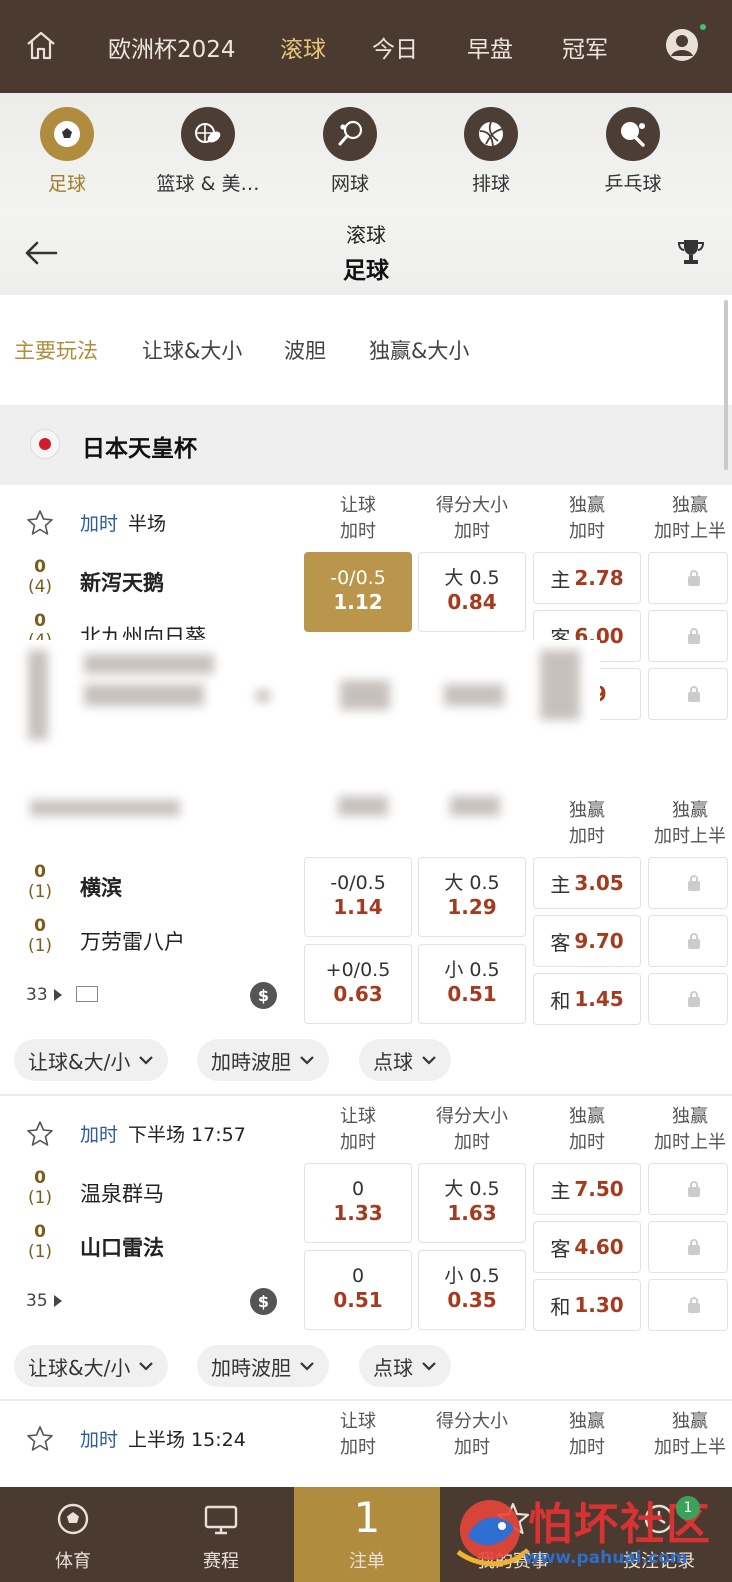 The image size is (732, 1582). Describe the element at coordinates (40, 1198) in the screenshot. I see `home-score-sub: (1)` at that location.